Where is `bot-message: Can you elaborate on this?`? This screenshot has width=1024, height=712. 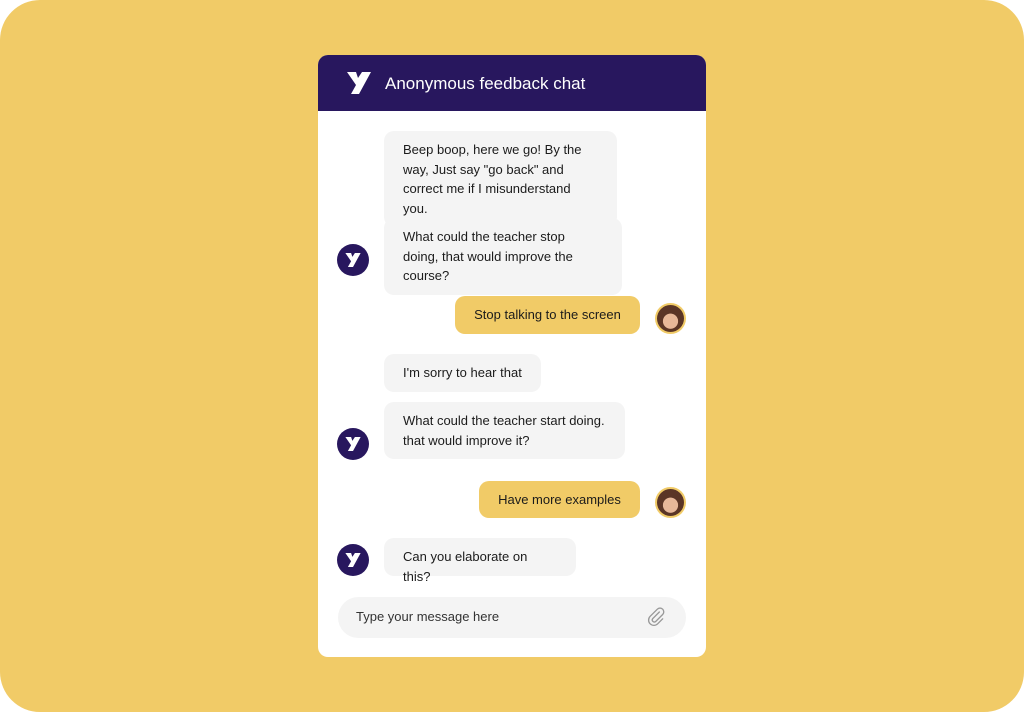
bot-message: Can you elaborate on this? is located at coordinates (480, 561).